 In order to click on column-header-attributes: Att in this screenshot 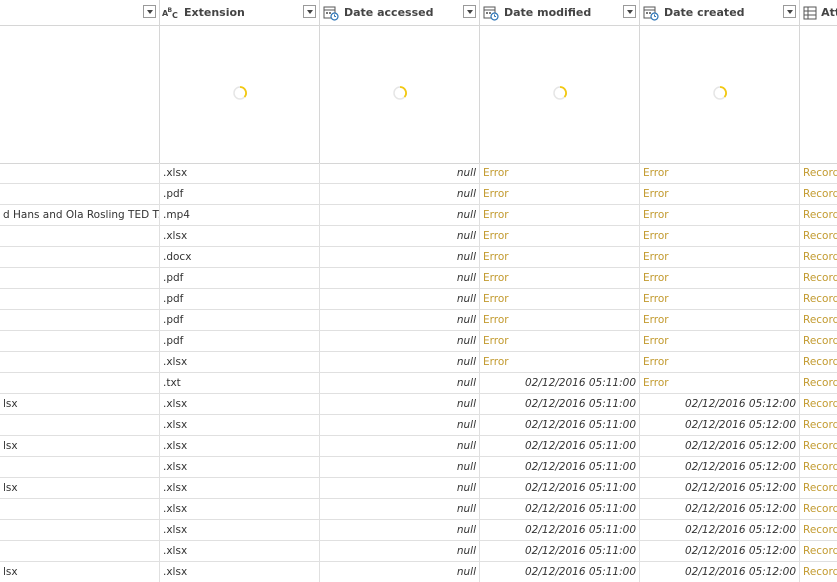, I will do `click(818, 12)`.